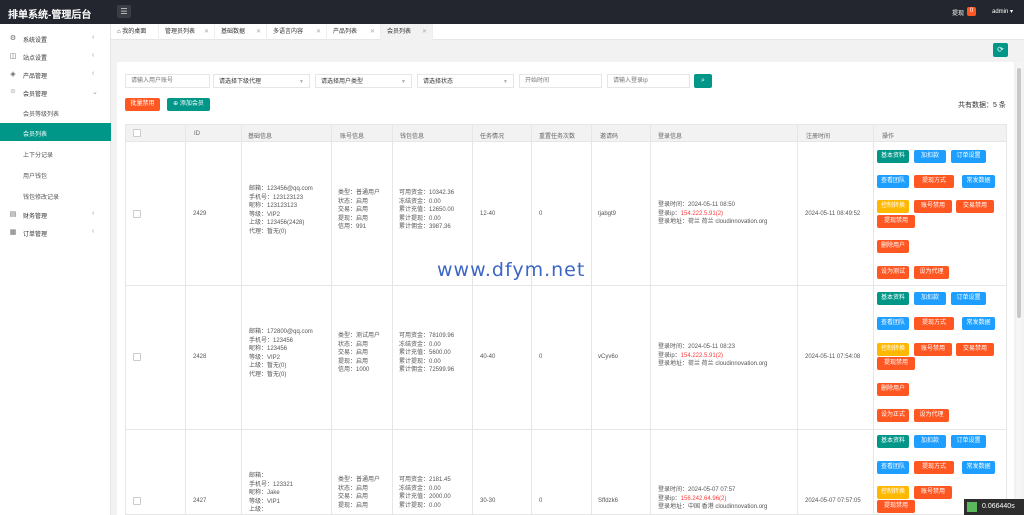 This screenshot has width=1024, height=515. What do you see at coordinates (124, 11) in the screenshot?
I see `menu-toggle-icon: ☰` at bounding box center [124, 11].